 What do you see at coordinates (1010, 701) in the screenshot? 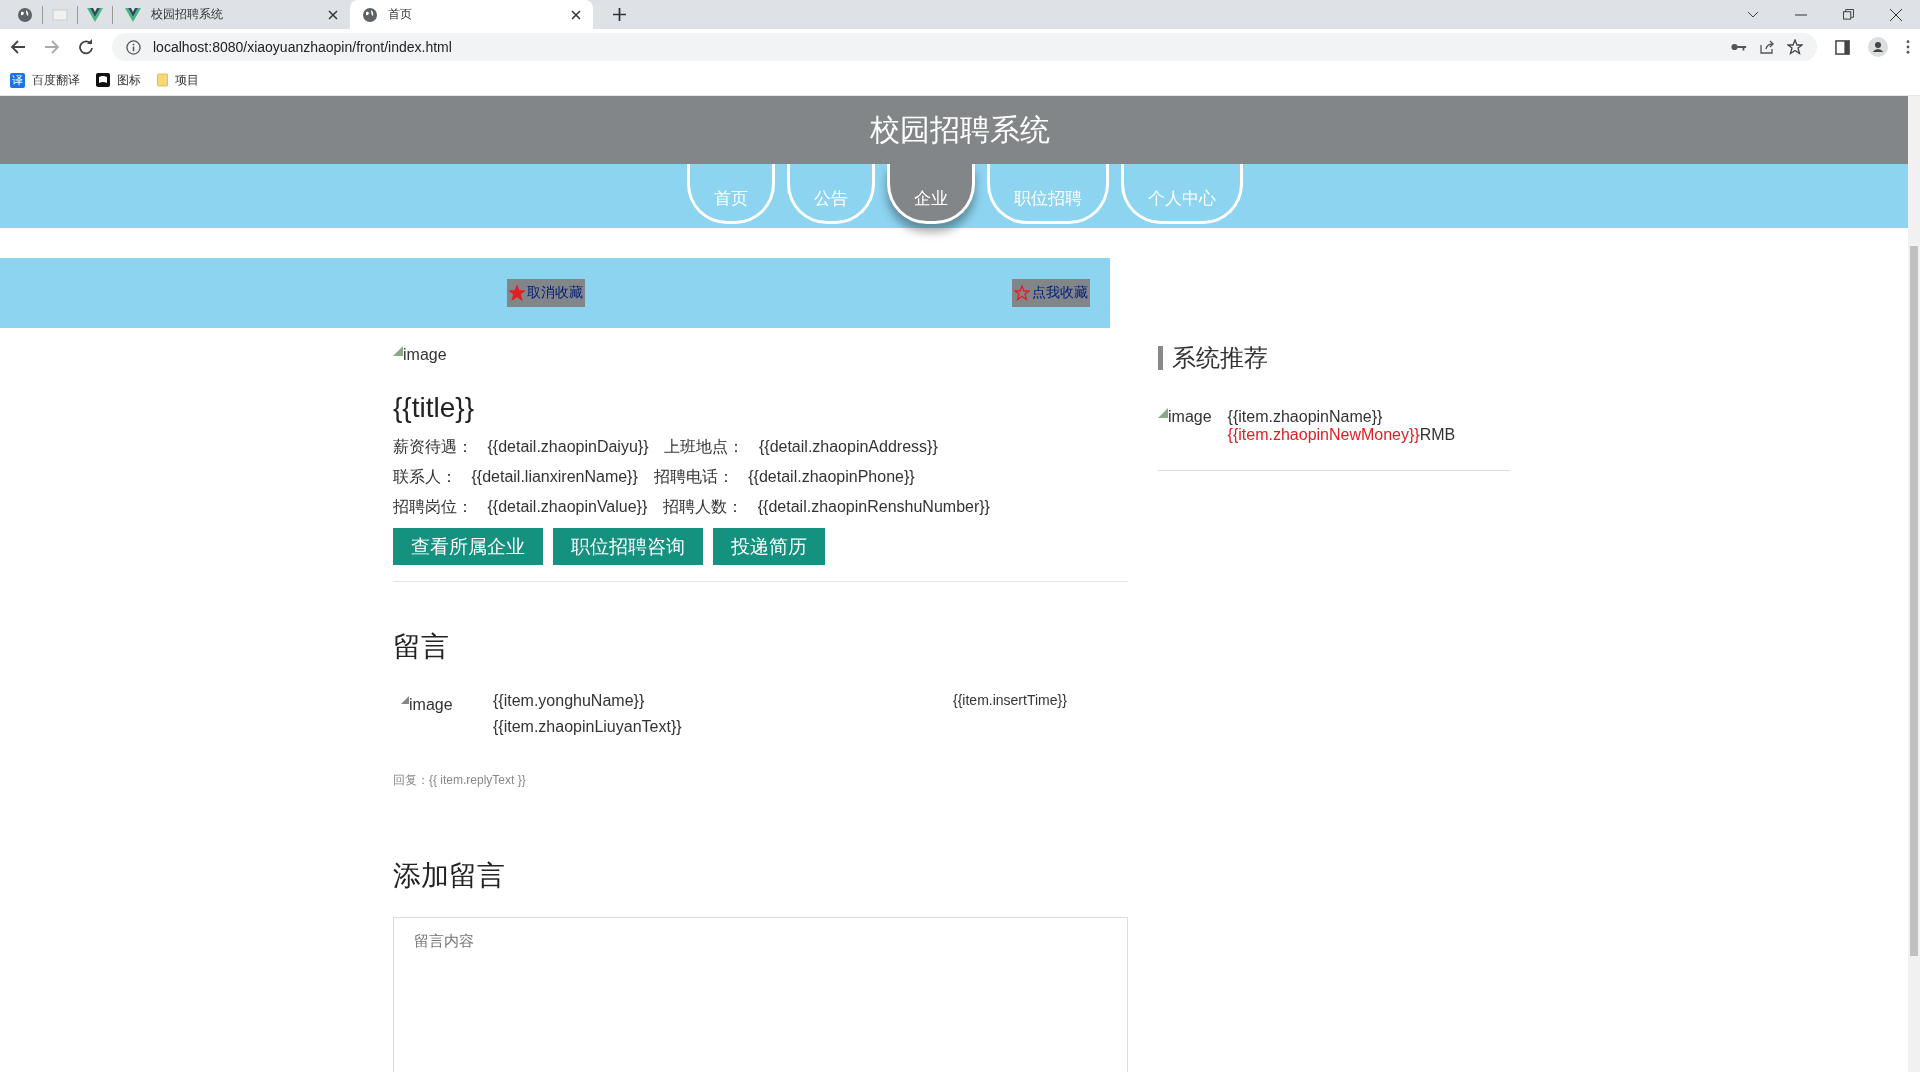
I see `comment-time: {{item.insertTime}}` at bounding box center [1010, 701].